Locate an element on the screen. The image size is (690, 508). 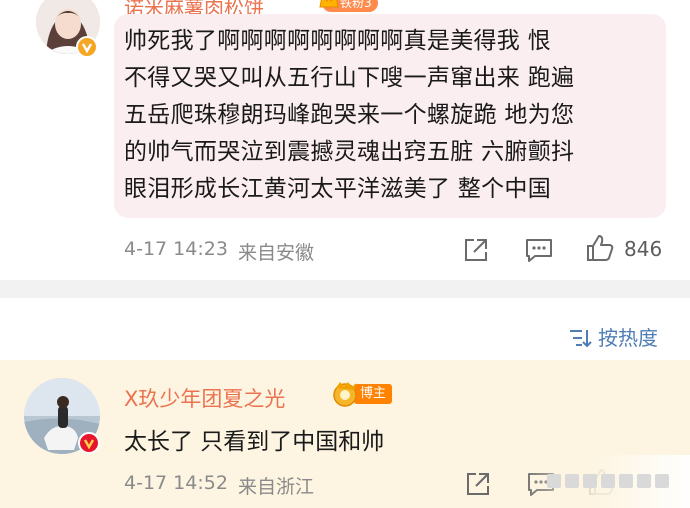
sort-icon is located at coordinates (581, 339).